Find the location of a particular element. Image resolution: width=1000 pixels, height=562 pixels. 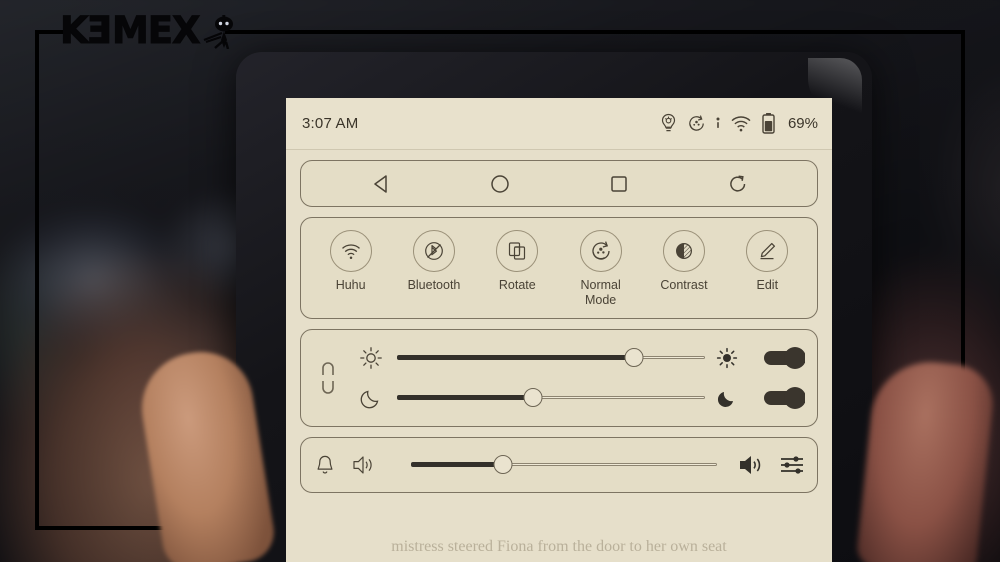

volume-right-icons is located at coordinates (770, 465).